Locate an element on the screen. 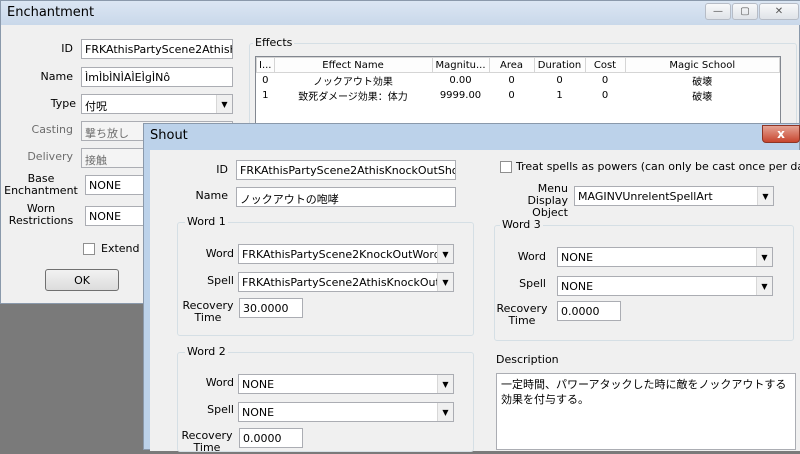  menu-display-select: MAGINVUnrelentSpellArt ▼ is located at coordinates (674, 196).